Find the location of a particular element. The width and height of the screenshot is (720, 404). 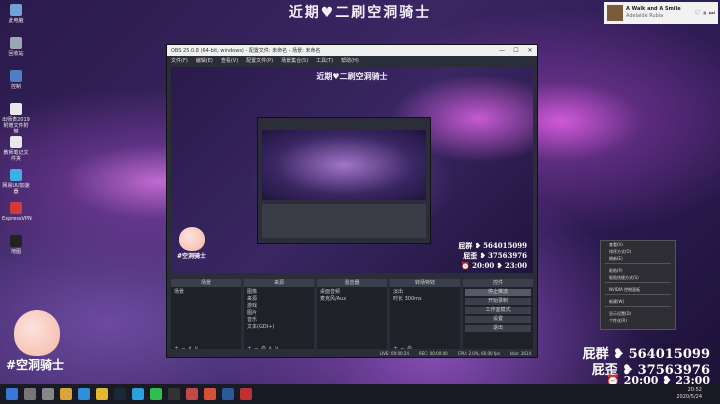

obs-control-button: 工作室模式 is located at coordinates (498, 310).